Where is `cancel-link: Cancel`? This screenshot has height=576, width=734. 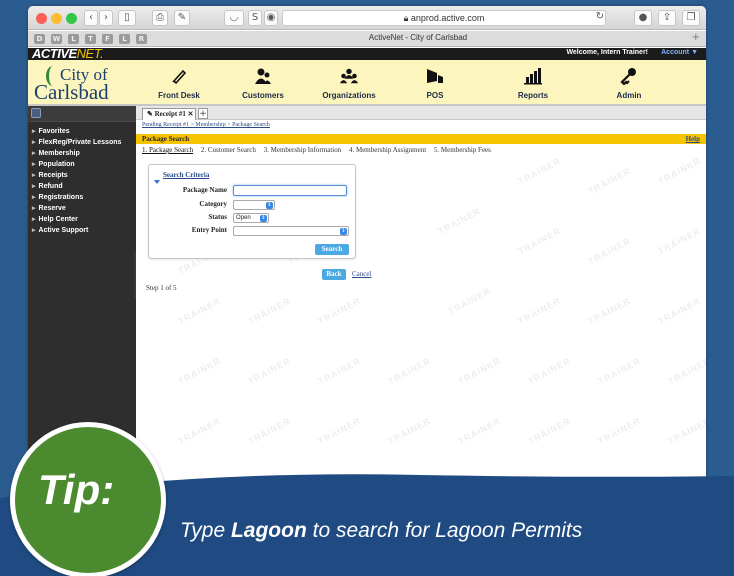 cancel-link: Cancel is located at coordinates (361, 274).